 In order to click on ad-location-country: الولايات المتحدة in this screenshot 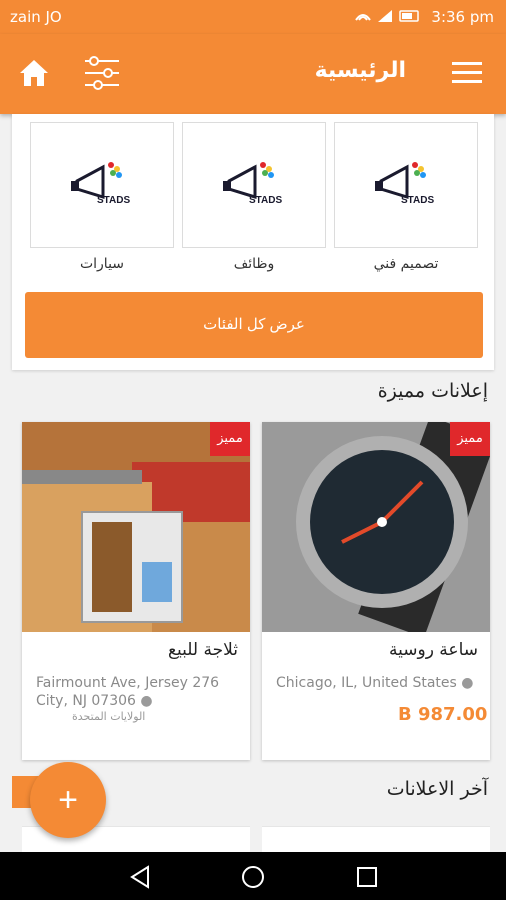, I will do `click(109, 716)`.